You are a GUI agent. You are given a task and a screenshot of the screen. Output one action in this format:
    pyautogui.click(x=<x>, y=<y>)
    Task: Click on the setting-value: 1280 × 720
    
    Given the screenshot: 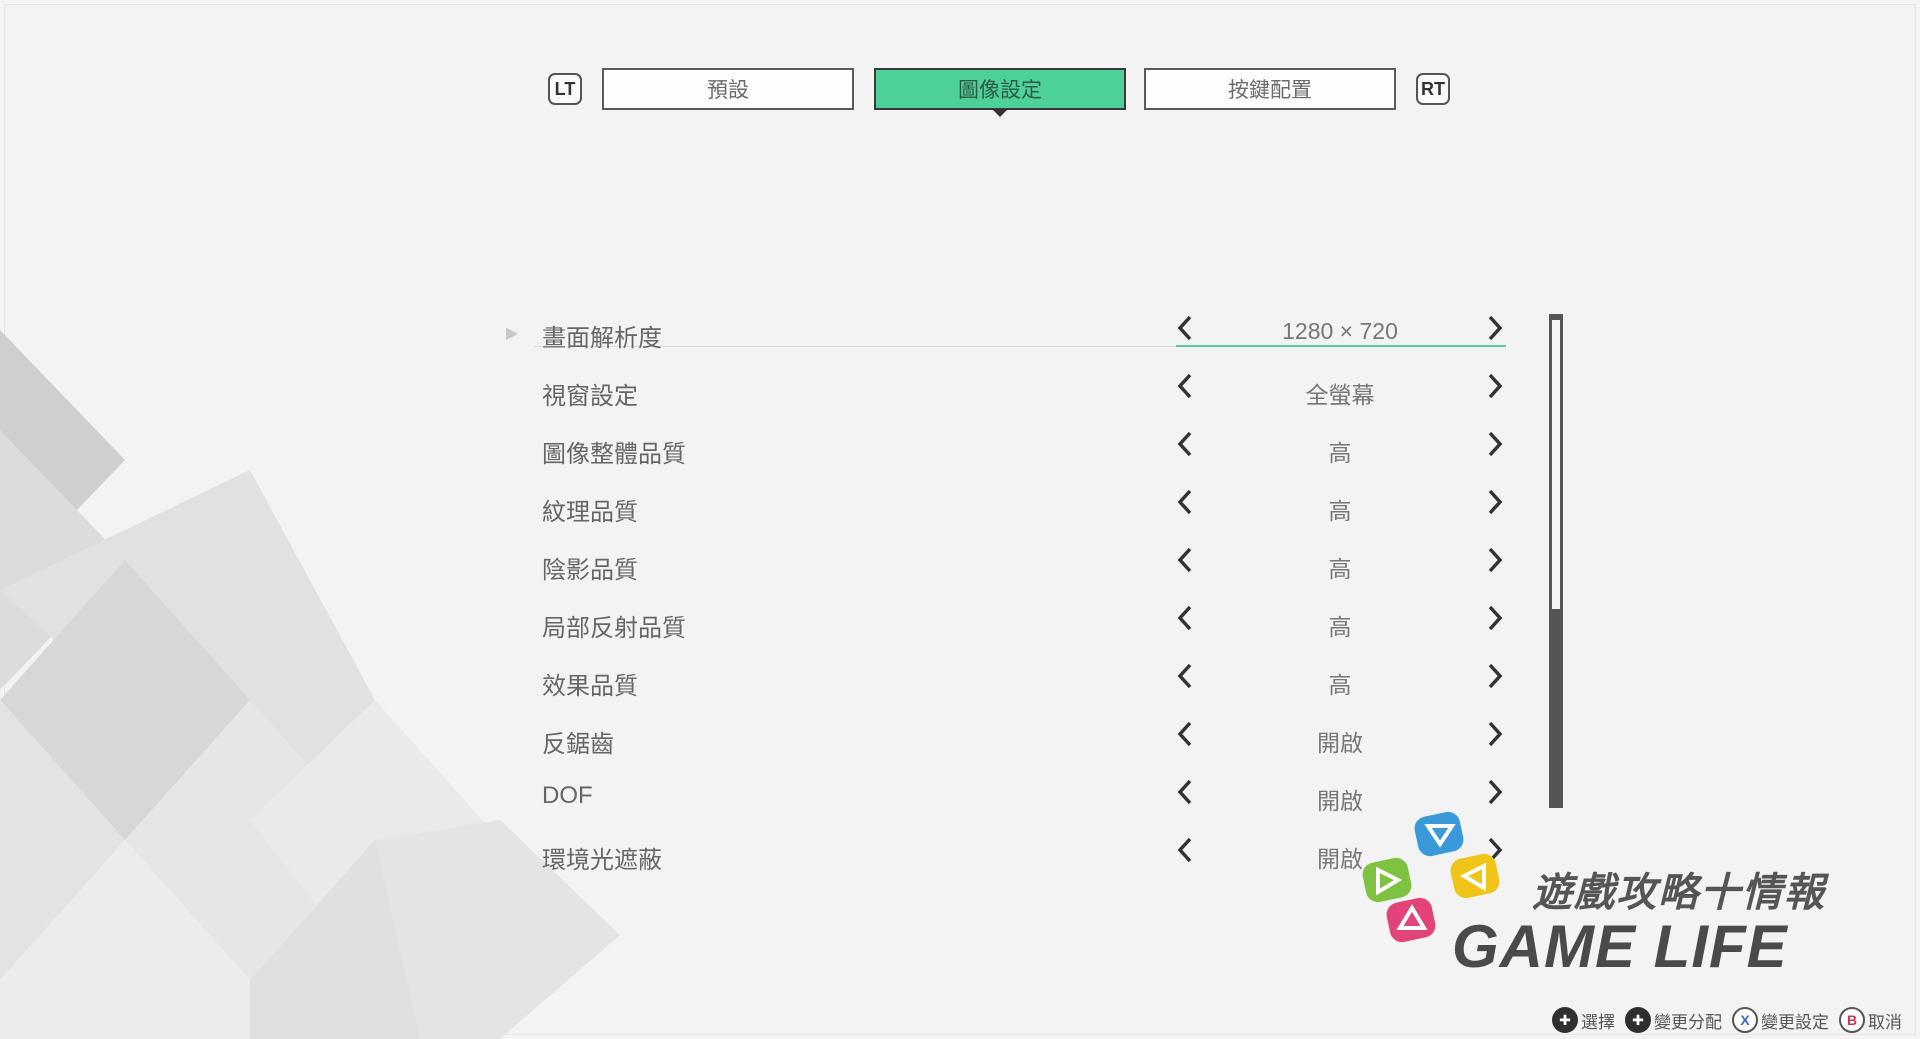 What is the action you would take?
    pyautogui.click(x=1340, y=331)
    